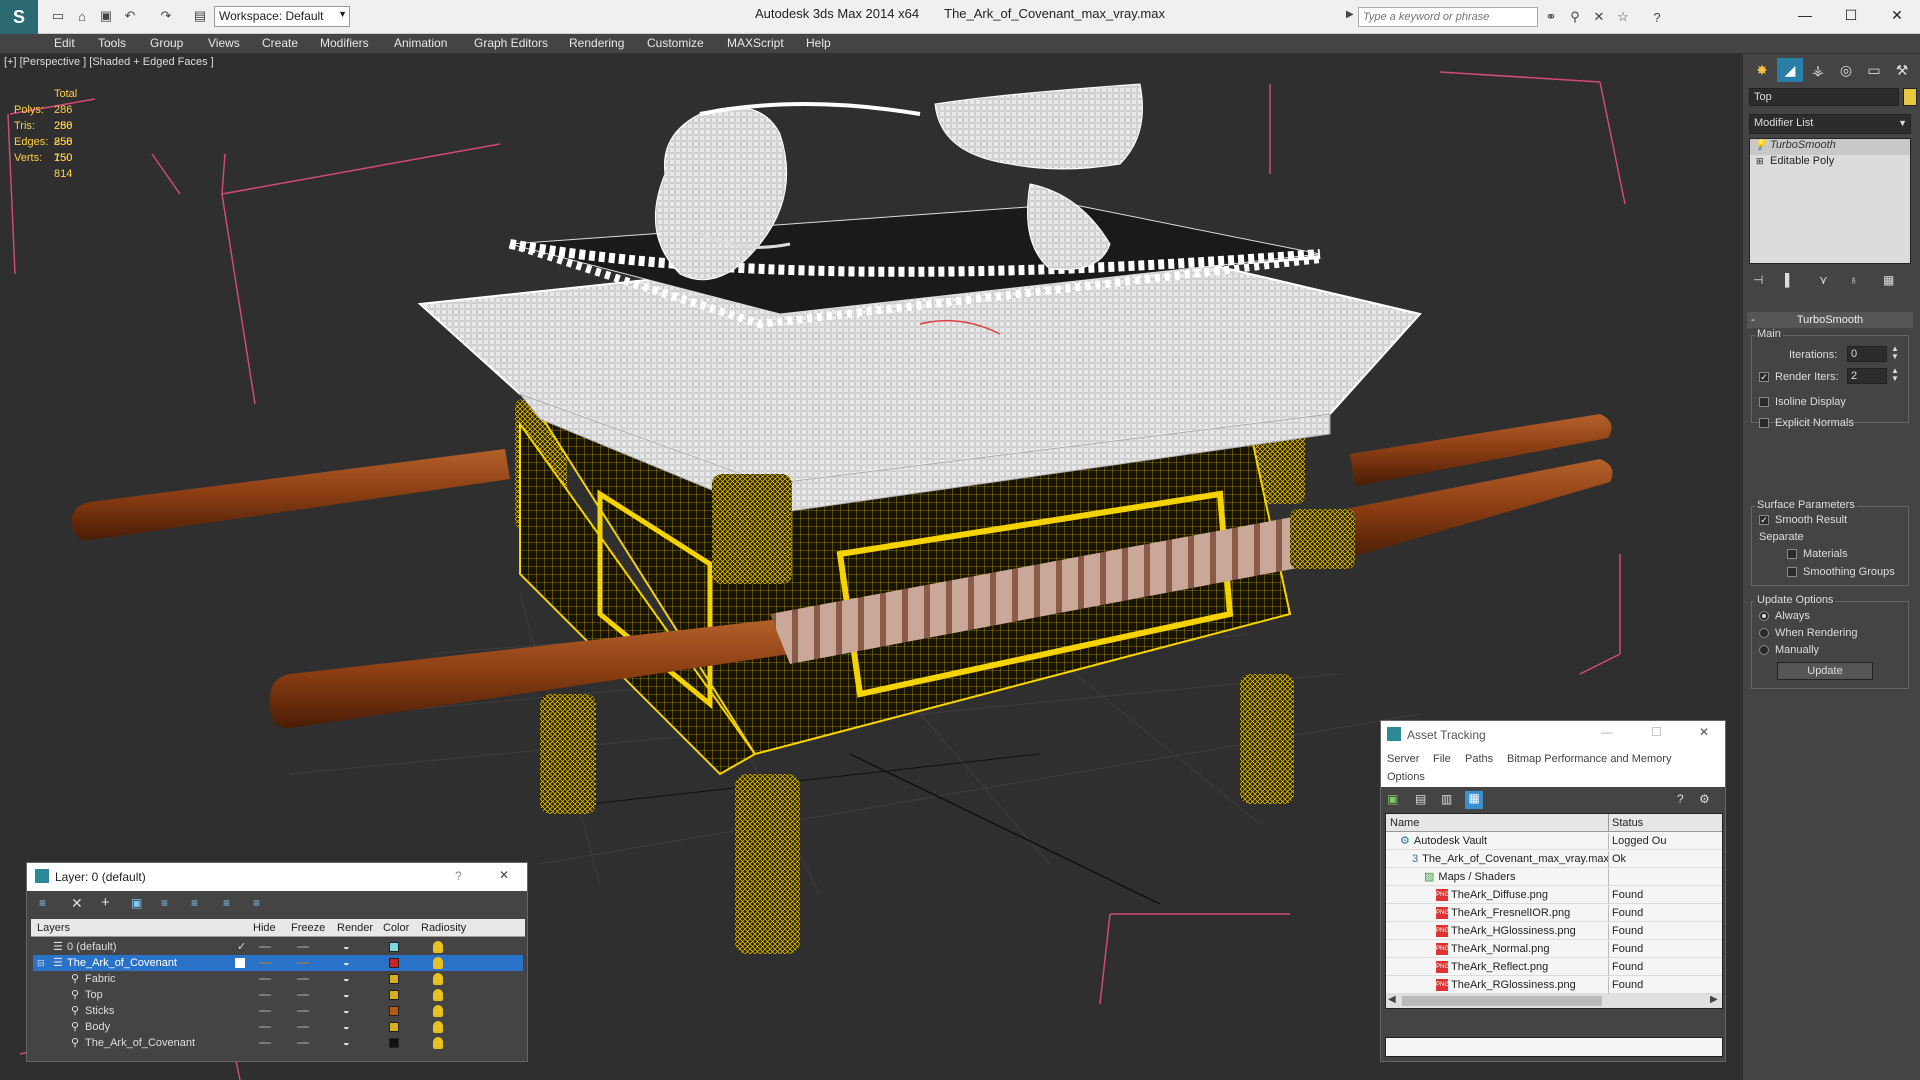 Image resolution: width=1920 pixels, height=1080 pixels. I want to click on layer-window-titlebar: Layer: 0 (default) ? ✕, so click(277, 877).